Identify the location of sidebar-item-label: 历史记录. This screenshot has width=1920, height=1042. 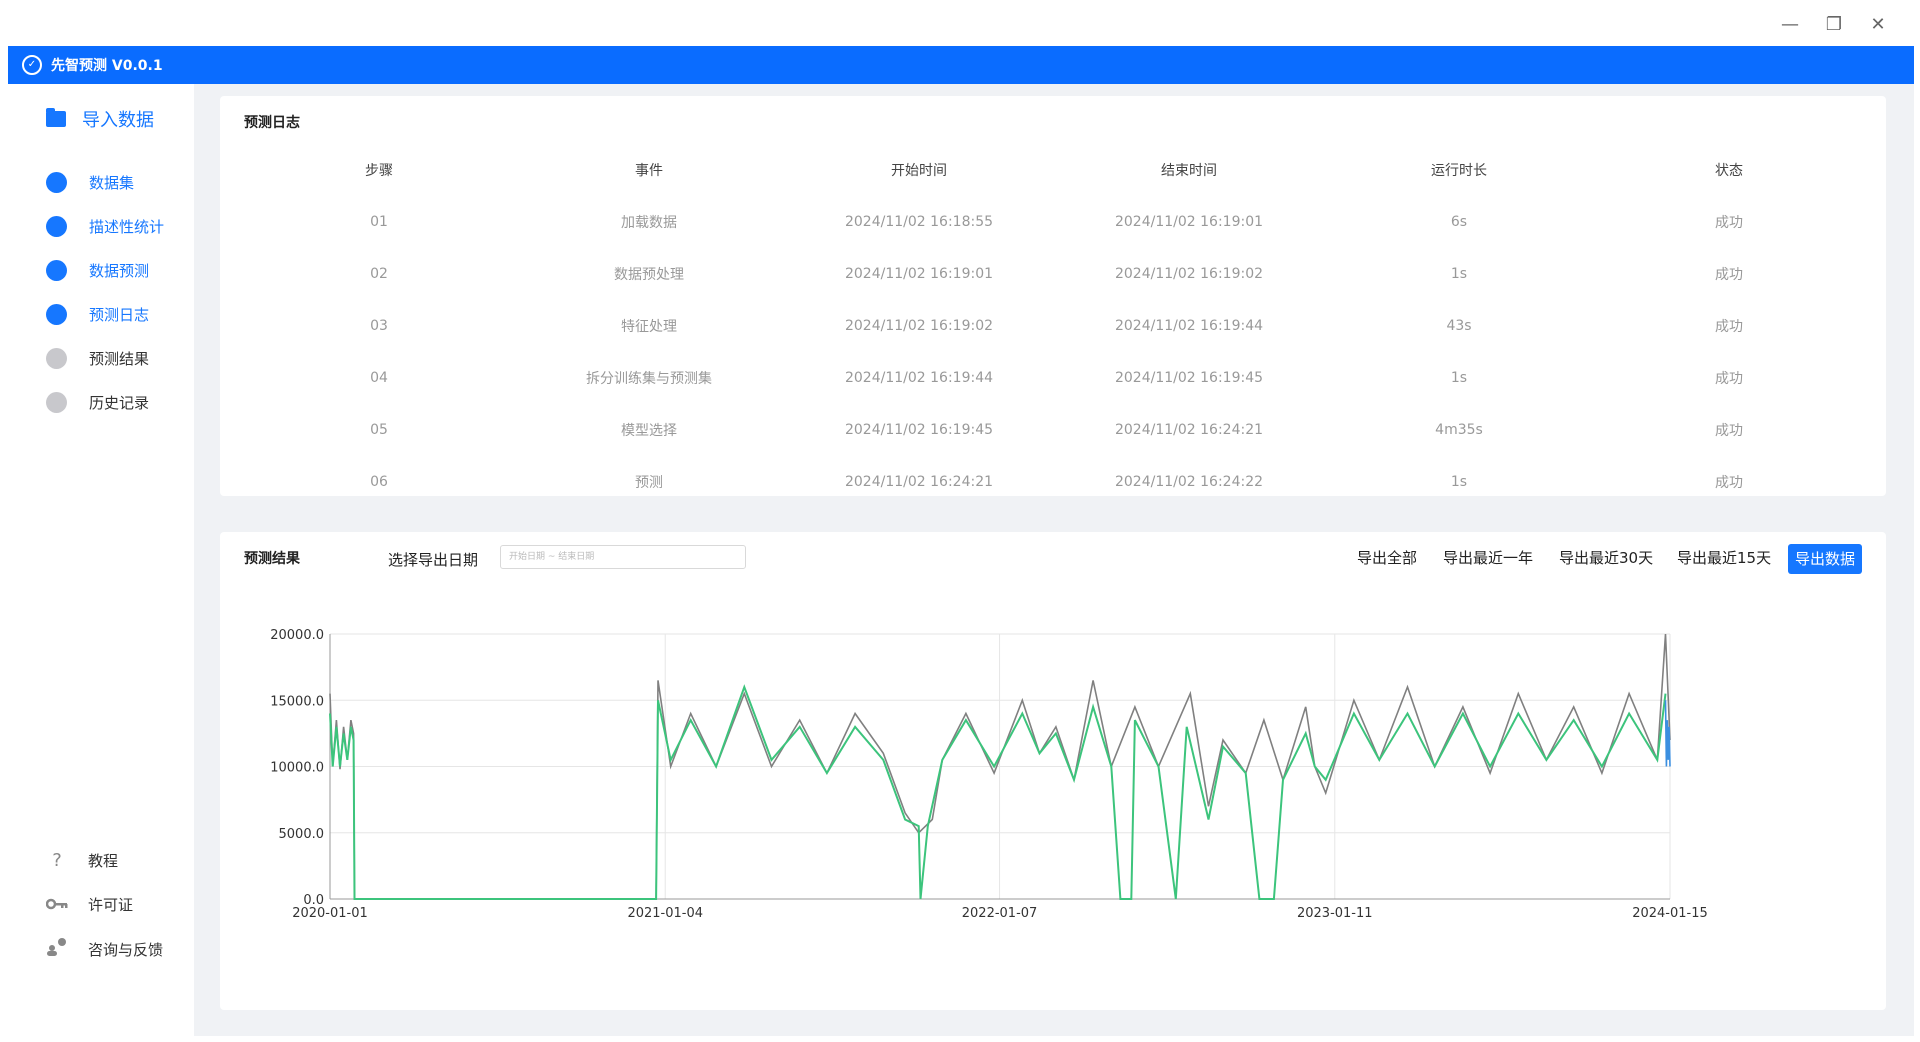
(119, 403).